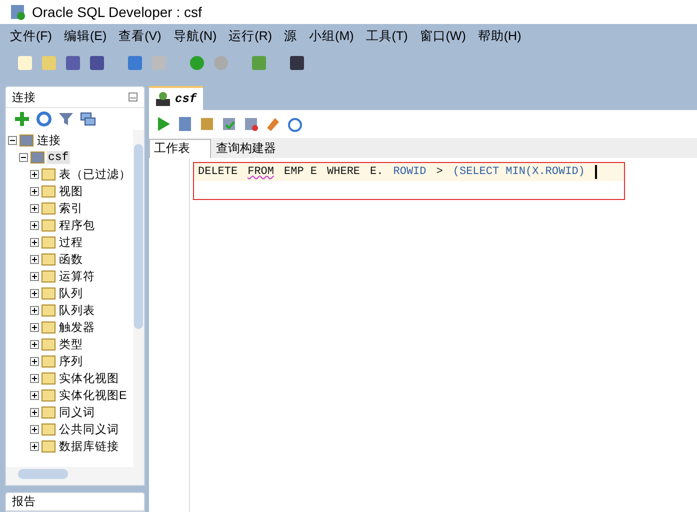 The width and height of the screenshot is (697, 512). What do you see at coordinates (71, 208) in the screenshot?
I see `tree-item: 索引` at bounding box center [71, 208].